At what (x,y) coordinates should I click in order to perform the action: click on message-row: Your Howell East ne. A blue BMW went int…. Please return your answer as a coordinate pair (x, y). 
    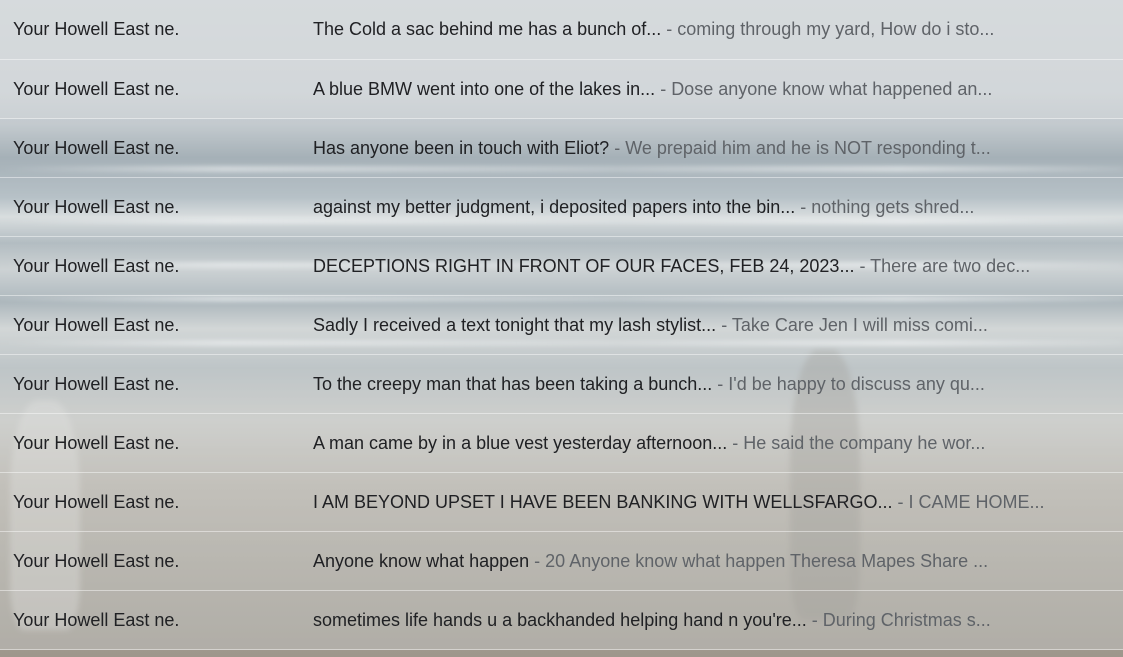
    Looking at the image, I should click on (561, 89).